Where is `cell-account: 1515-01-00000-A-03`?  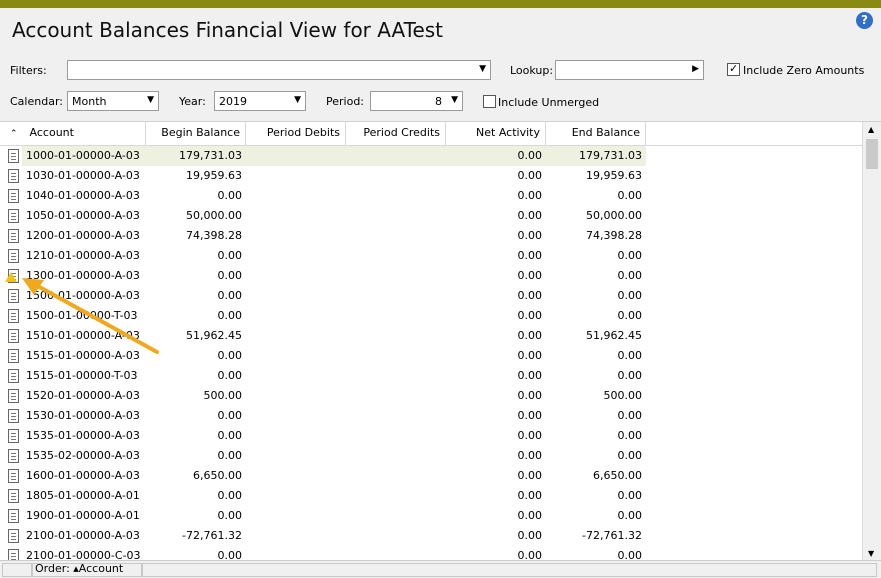
cell-account: 1515-01-00000-A-03 is located at coordinates (83, 355).